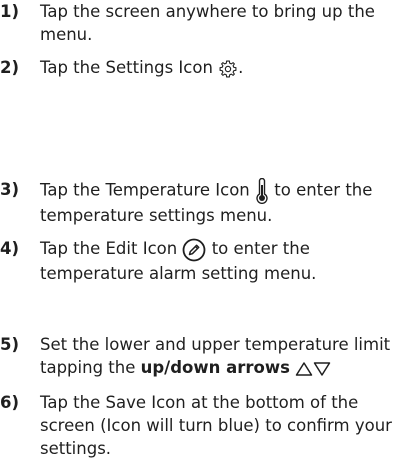  What do you see at coordinates (109, 248) in the screenshot?
I see `step-text: Tap the Edit Icon` at bounding box center [109, 248].